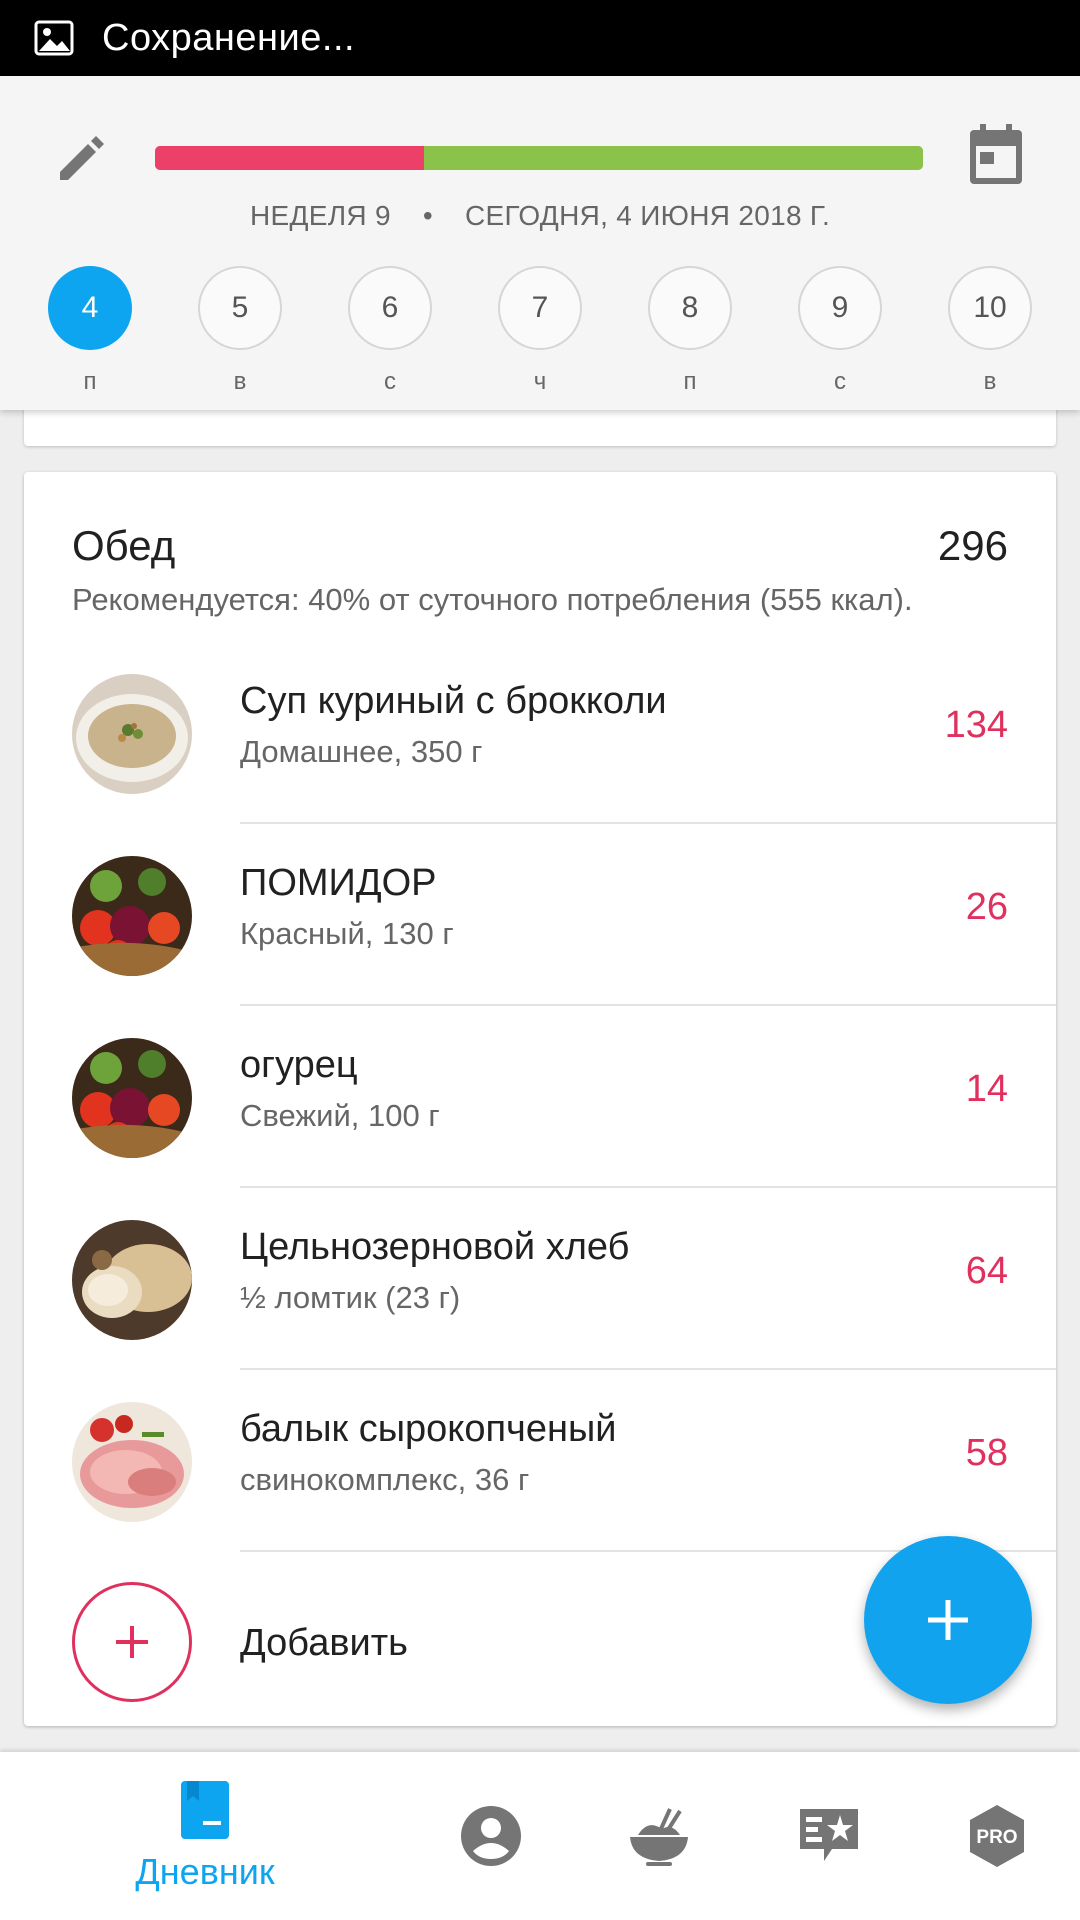 This screenshot has width=1080, height=1920. Describe the element at coordinates (647, 215) in the screenshot. I see `today-label: СЕГОДНЯ, 4 ИЮНЯ 2018 Г.` at that location.